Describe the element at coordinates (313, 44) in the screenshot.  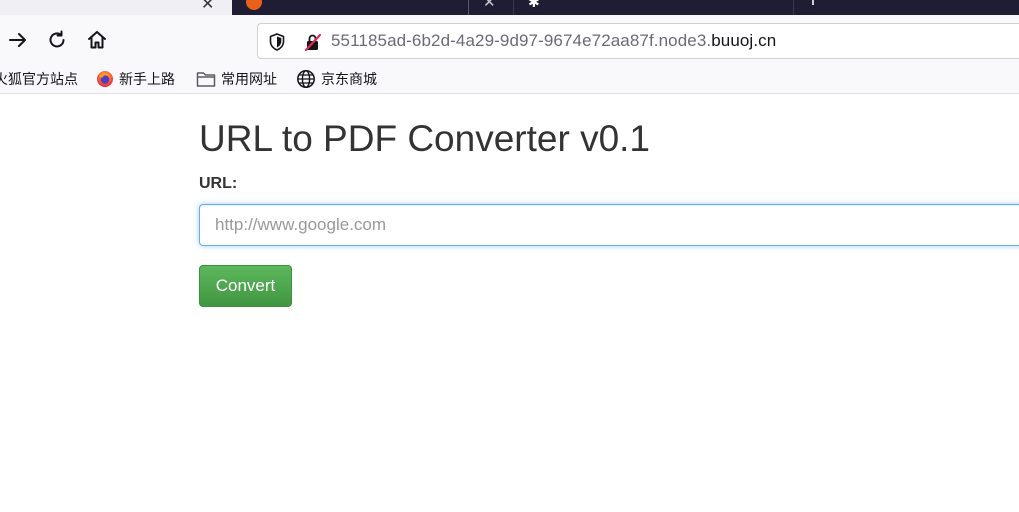
I see `insecure-lock-icon` at that location.